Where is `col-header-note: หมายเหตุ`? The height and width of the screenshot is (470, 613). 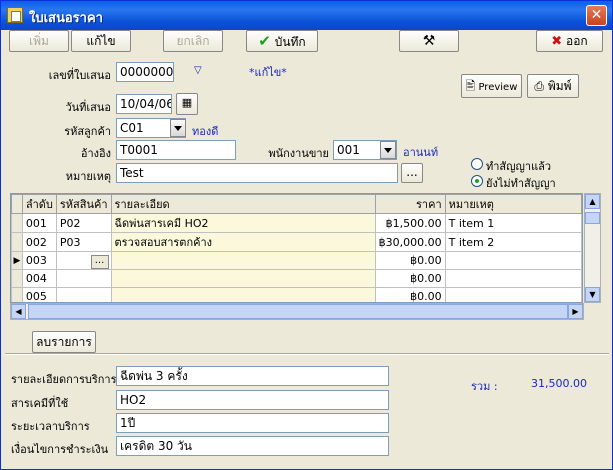 col-header-note: หมายเหตุ is located at coordinates (513, 204).